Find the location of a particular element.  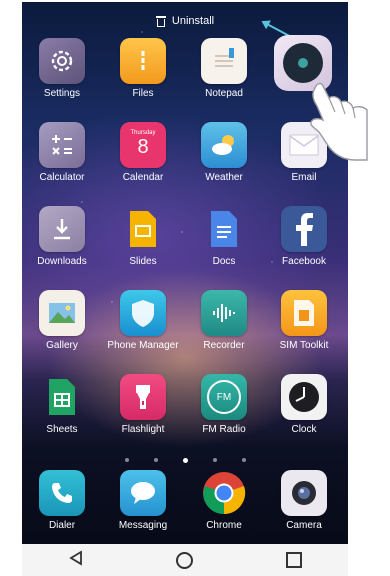

app-label: Calendar is located at coordinates (143, 177).